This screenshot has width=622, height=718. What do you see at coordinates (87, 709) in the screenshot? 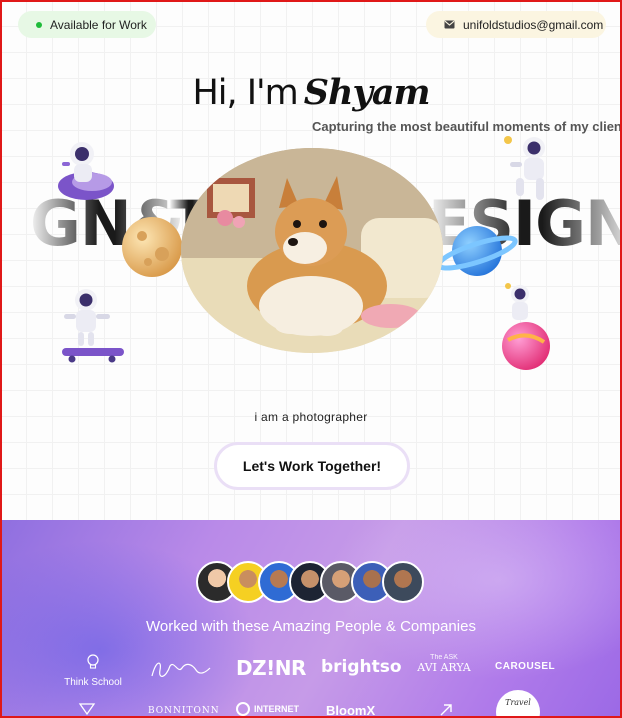
I see `shield-logo-icon` at bounding box center [87, 709].